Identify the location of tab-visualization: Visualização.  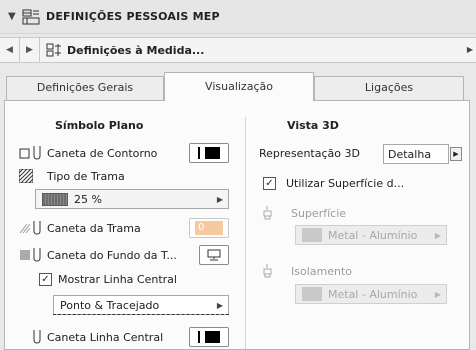
(239, 86).